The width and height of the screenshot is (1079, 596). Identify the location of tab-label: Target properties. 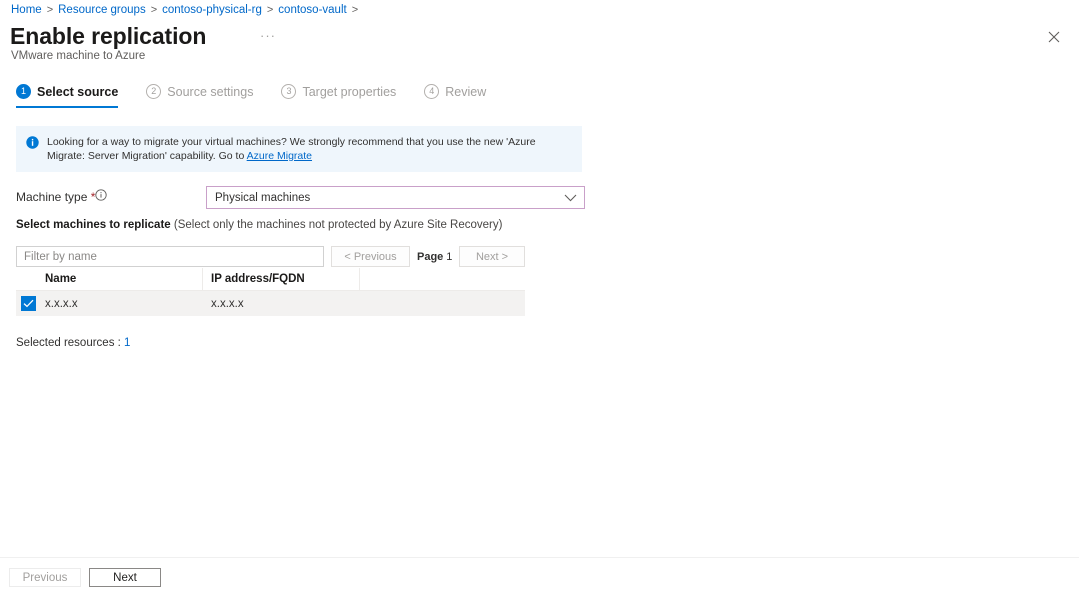
(349, 91).